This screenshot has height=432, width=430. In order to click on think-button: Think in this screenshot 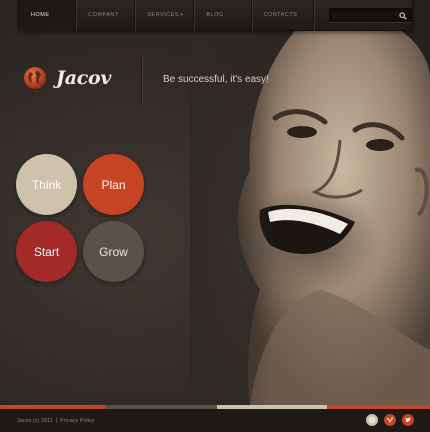, I will do `click(46, 184)`.